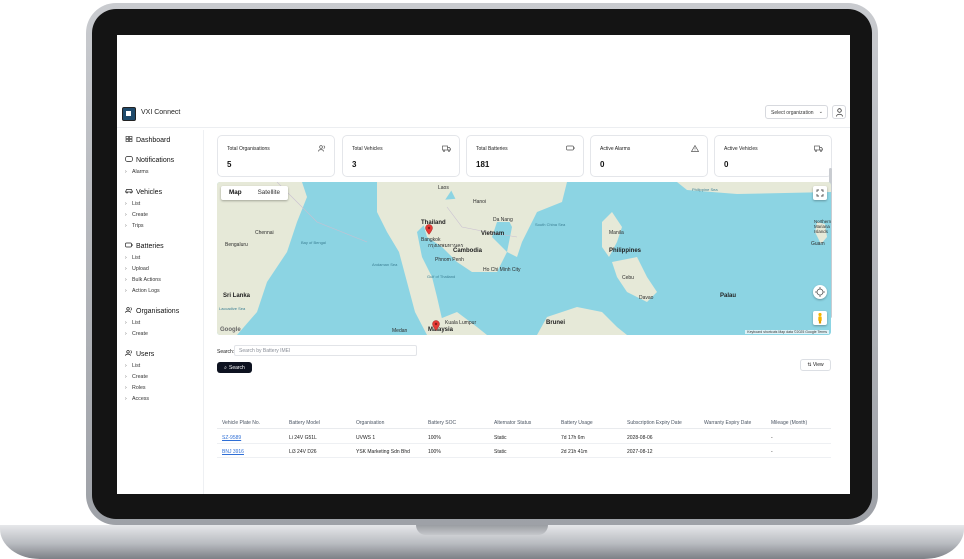 This screenshot has height=559, width=964. I want to click on stat-card-vehicles: Total Vehicles 3, so click(401, 156).